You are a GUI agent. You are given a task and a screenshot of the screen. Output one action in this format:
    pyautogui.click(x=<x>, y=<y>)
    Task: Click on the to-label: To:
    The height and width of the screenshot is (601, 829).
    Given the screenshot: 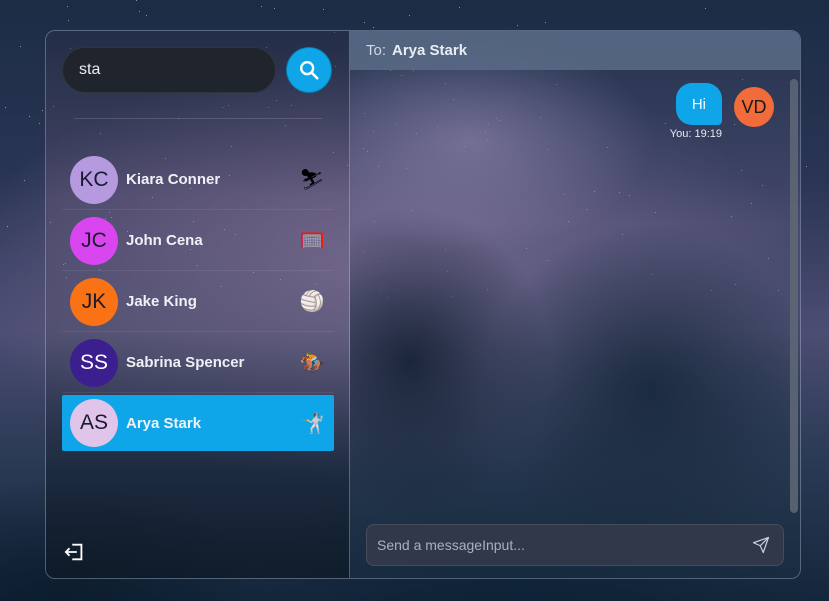 What is the action you would take?
    pyautogui.click(x=376, y=50)
    